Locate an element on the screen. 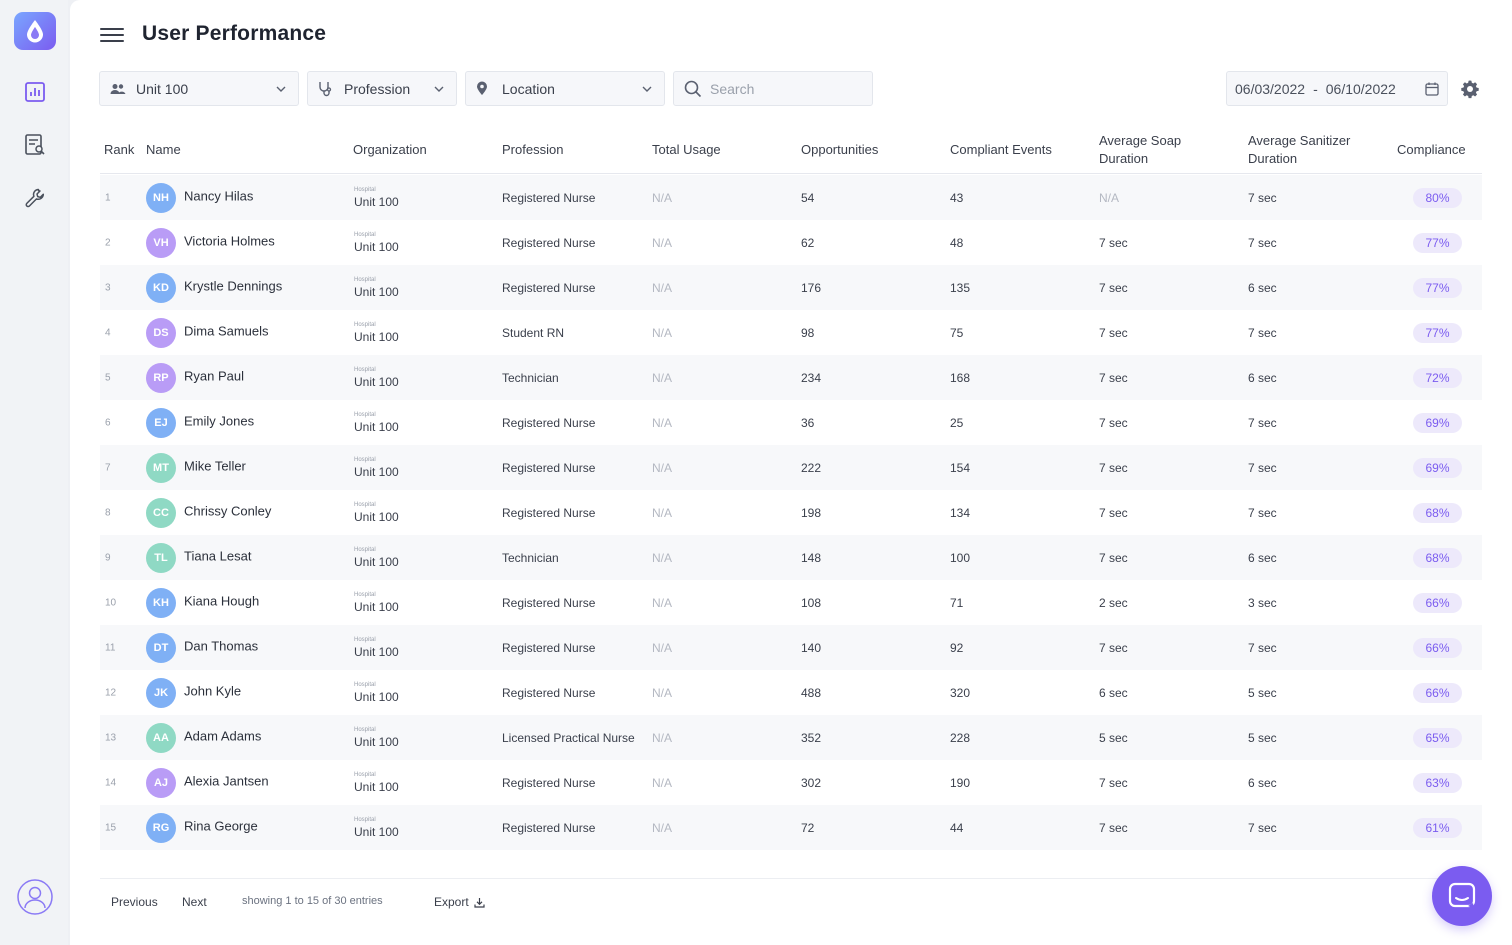 This screenshot has height=945, width=1512. date-end: 06/10/2022 is located at coordinates (1360, 88).